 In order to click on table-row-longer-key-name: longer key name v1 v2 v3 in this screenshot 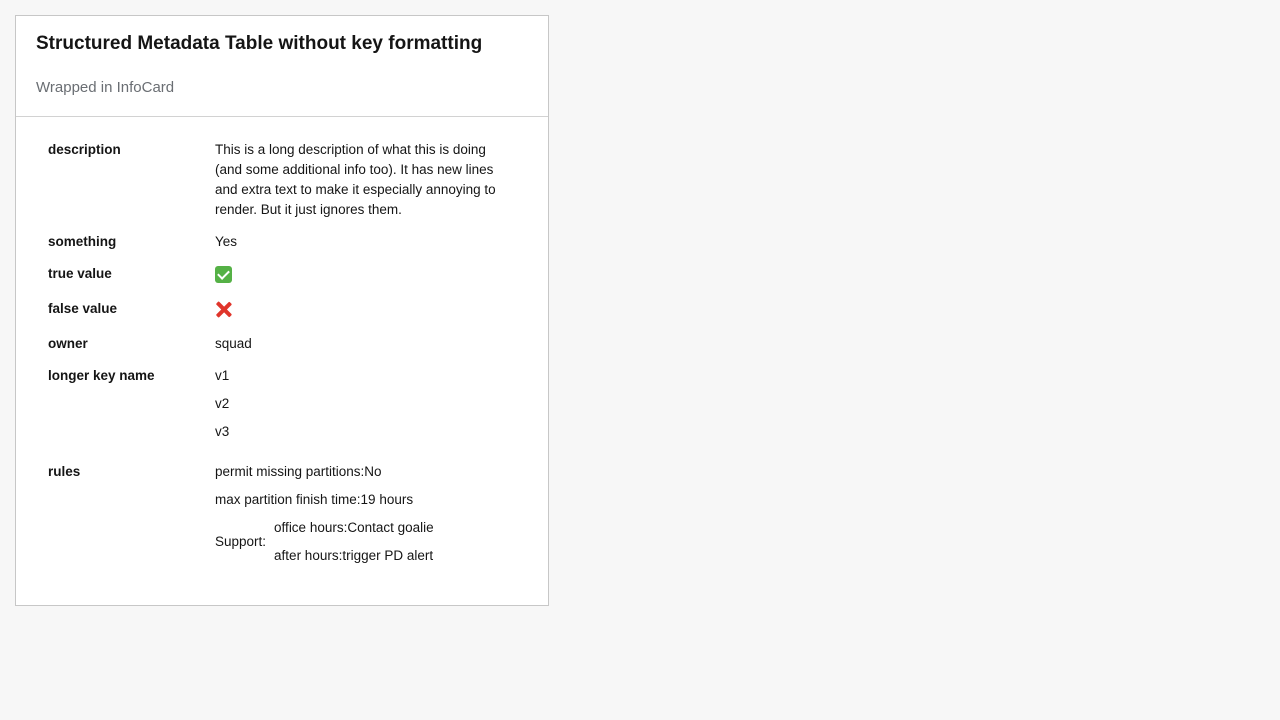, I will do `click(288, 414)`.